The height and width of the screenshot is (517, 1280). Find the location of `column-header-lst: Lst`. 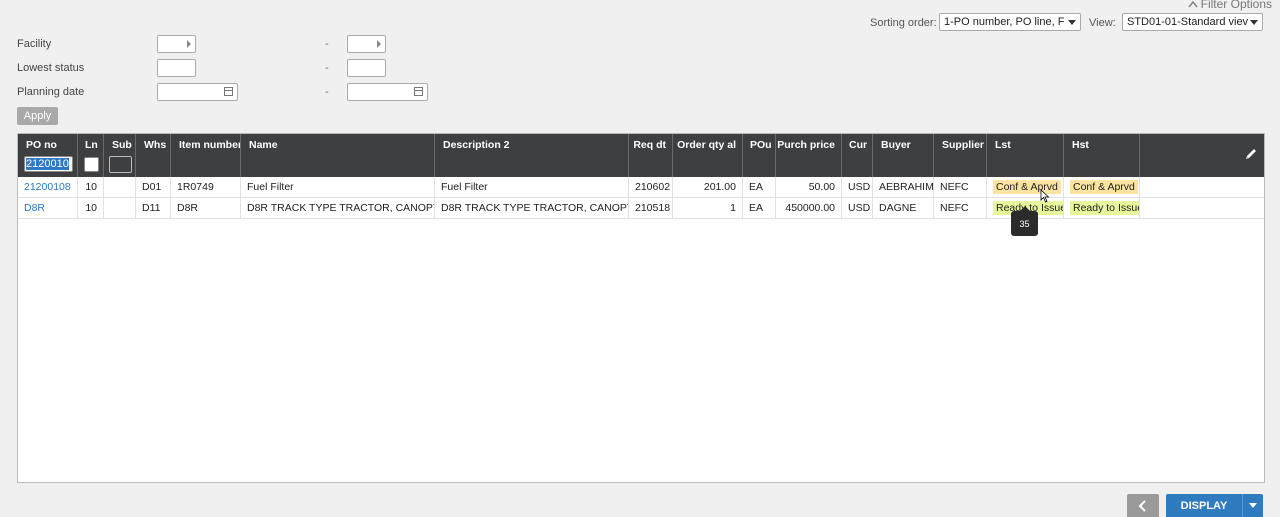

column-header-lst: Lst is located at coordinates (1025, 155).